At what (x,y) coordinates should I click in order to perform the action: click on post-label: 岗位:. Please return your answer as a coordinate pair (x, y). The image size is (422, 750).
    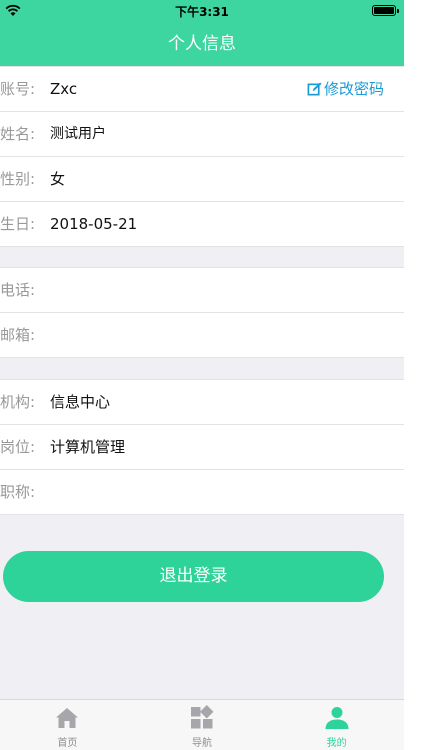
    Looking at the image, I should click on (18, 447).